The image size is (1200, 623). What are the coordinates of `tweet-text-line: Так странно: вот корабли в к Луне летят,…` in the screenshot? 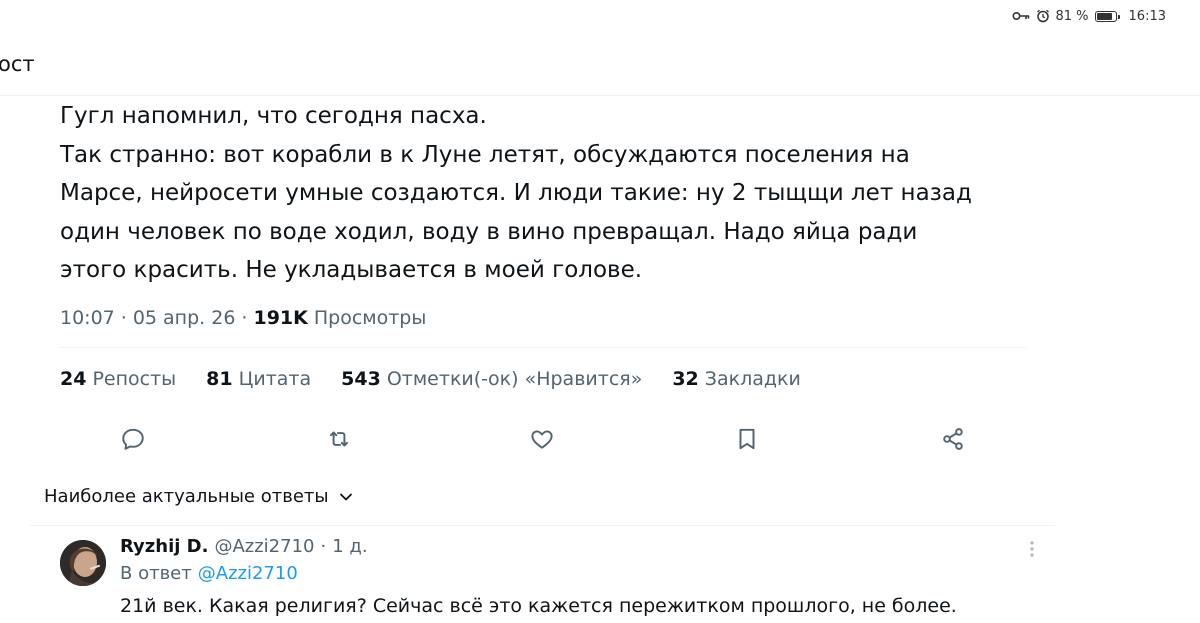 It's located at (485, 154).